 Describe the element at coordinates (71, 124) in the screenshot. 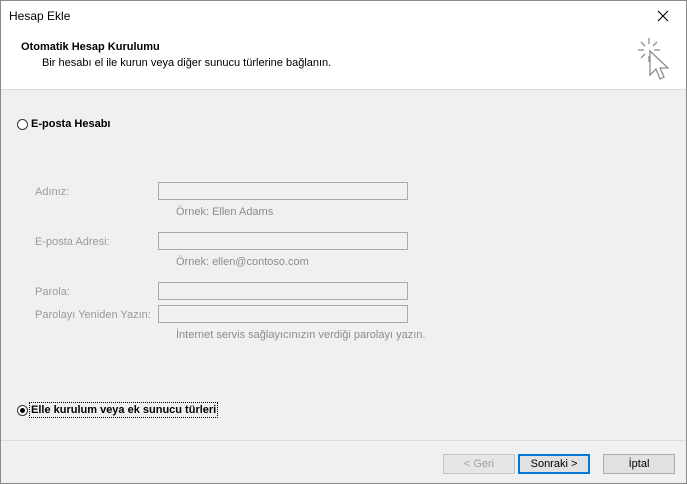

I see `email-account-label: E-posta Hesabı` at that location.